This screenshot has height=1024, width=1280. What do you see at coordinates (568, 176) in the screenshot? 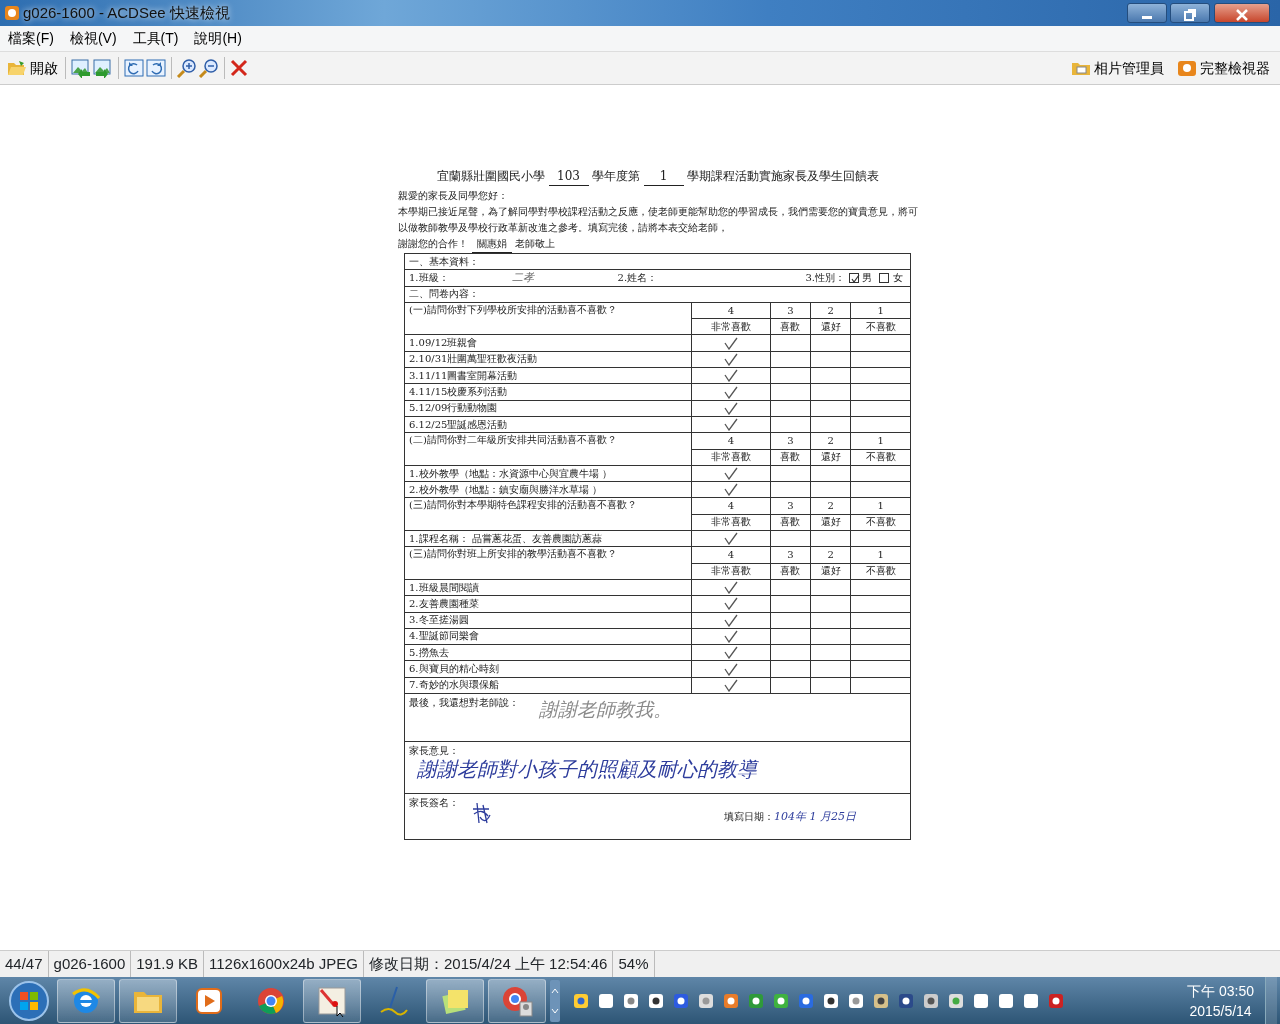
I see `filled-blank-text: 103` at bounding box center [568, 176].